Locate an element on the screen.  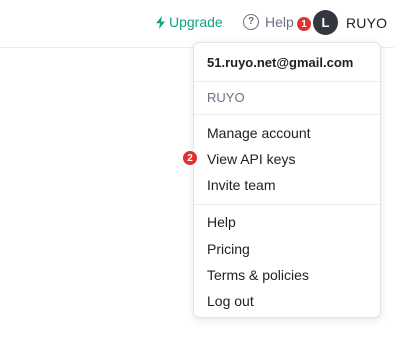
top-bar: Upgrade ? Help L RUYO is located at coordinates (197, 24).